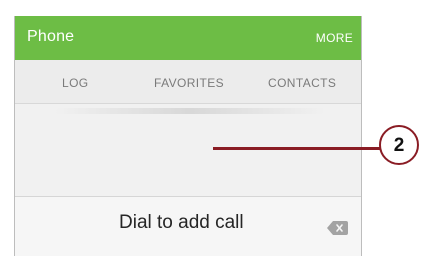 The image size is (423, 256). What do you see at coordinates (75, 83) in the screenshot?
I see `tab-log: LOG` at bounding box center [75, 83].